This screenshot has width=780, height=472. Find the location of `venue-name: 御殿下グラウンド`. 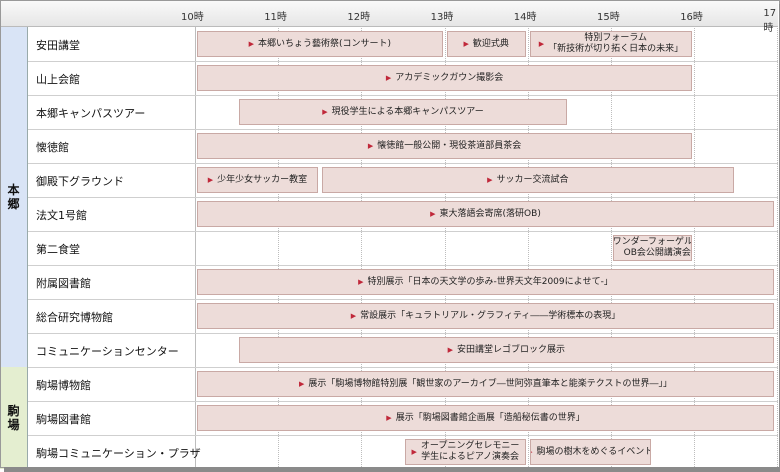

venue-name: 御殿下グラウンド is located at coordinates (80, 181).